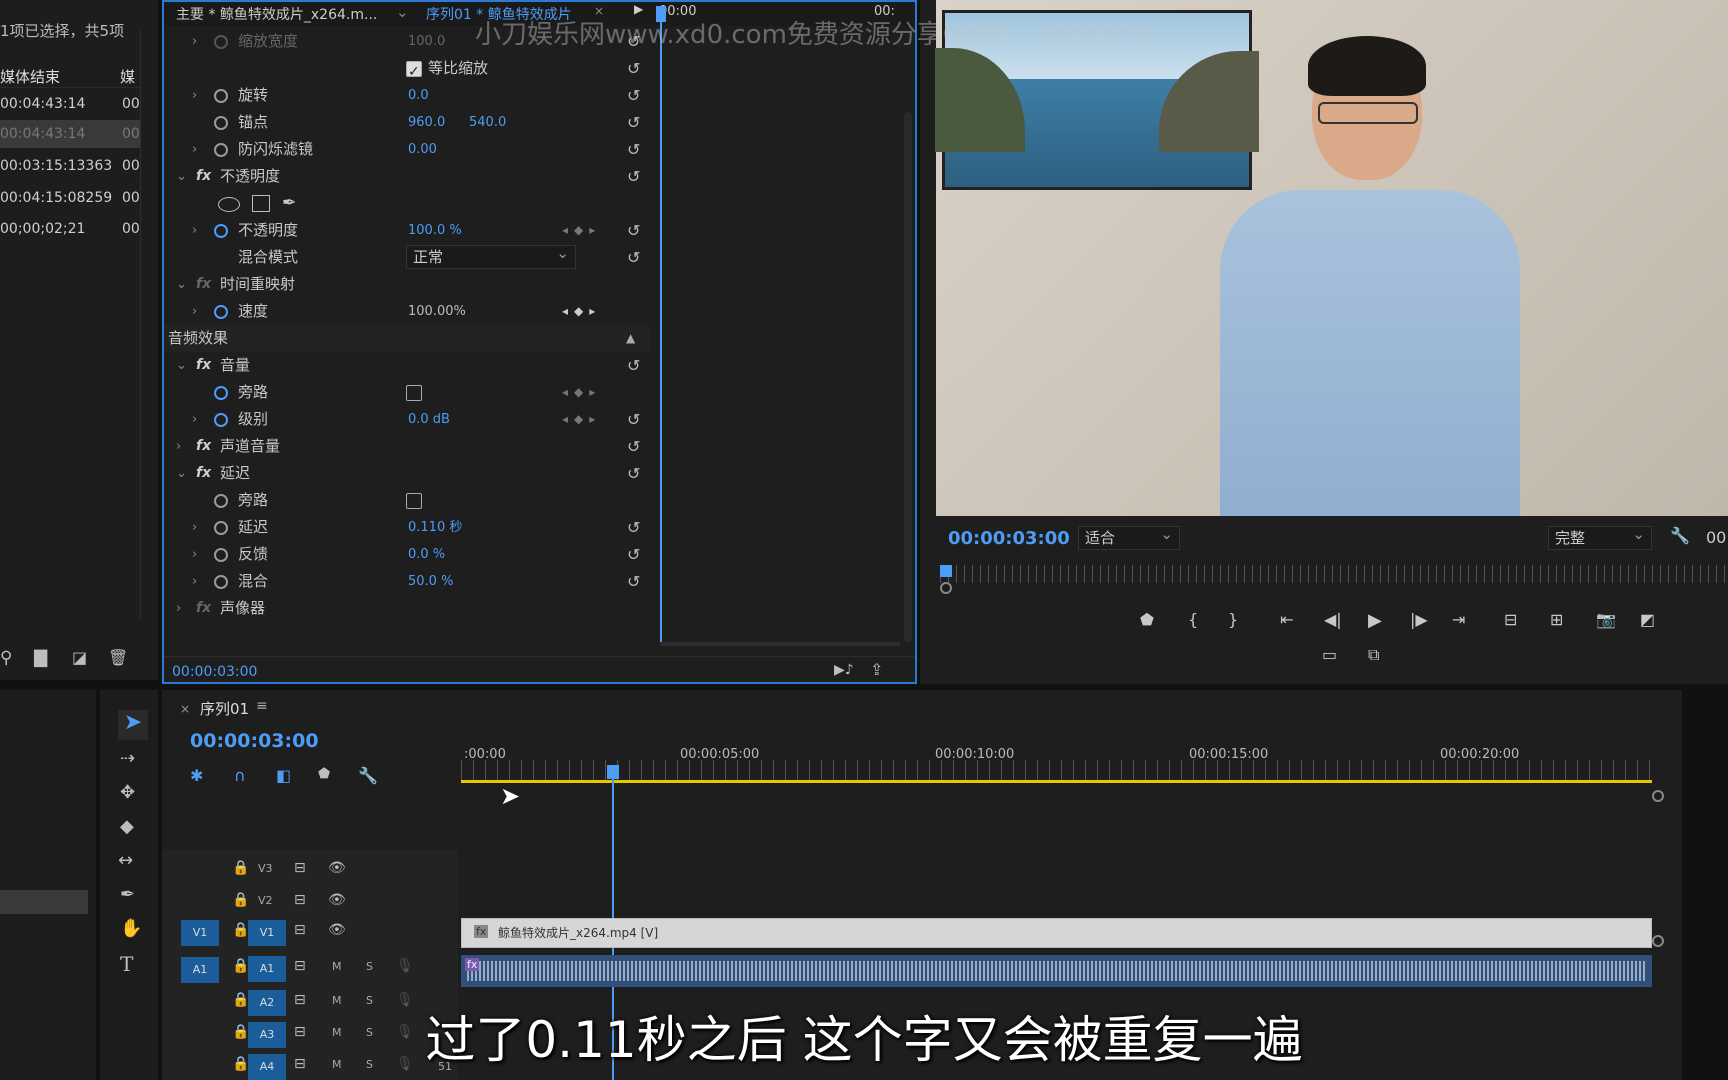  Describe the element at coordinates (70, 166) in the screenshot. I see `project-row: 00:03:15:13363 00` at that location.